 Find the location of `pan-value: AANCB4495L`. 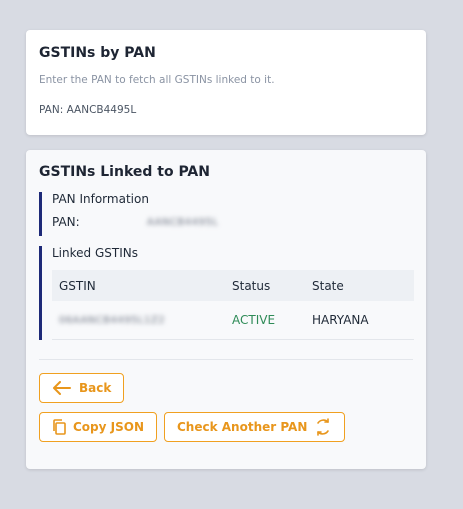

pan-value: AANCB4495L is located at coordinates (183, 222).